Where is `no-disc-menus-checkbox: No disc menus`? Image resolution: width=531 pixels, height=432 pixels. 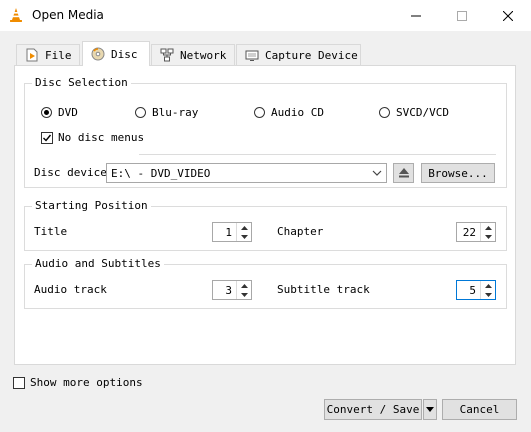
no-disc-menus-checkbox: No disc menus is located at coordinates (92, 137).